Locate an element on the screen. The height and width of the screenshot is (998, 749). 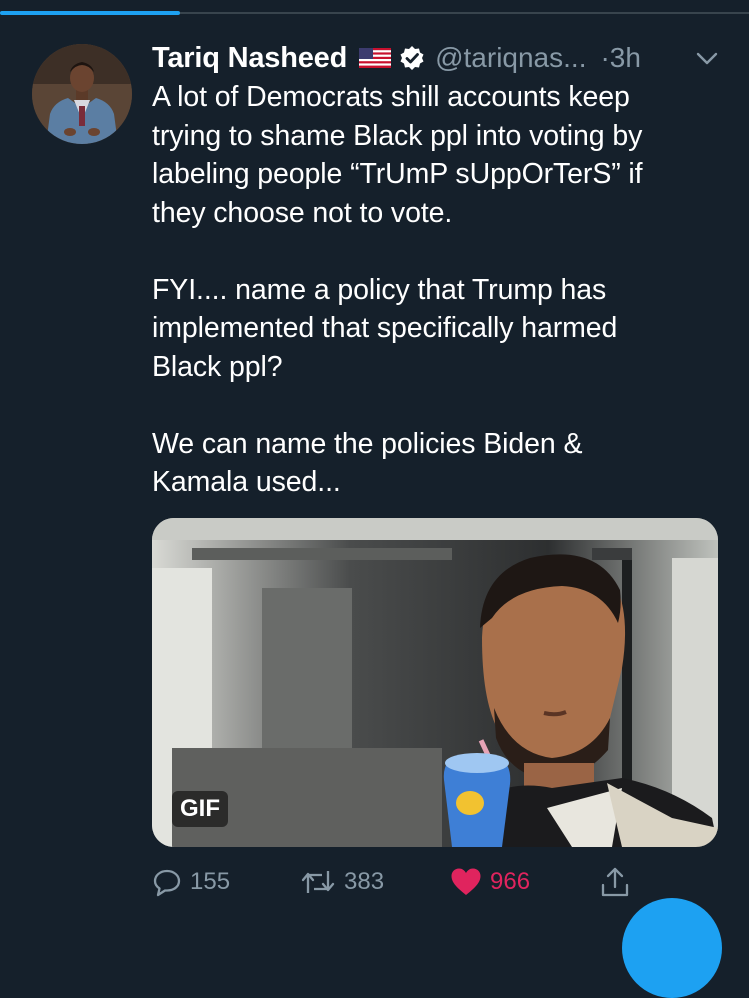
retweet-icon is located at coordinates (318, 882).